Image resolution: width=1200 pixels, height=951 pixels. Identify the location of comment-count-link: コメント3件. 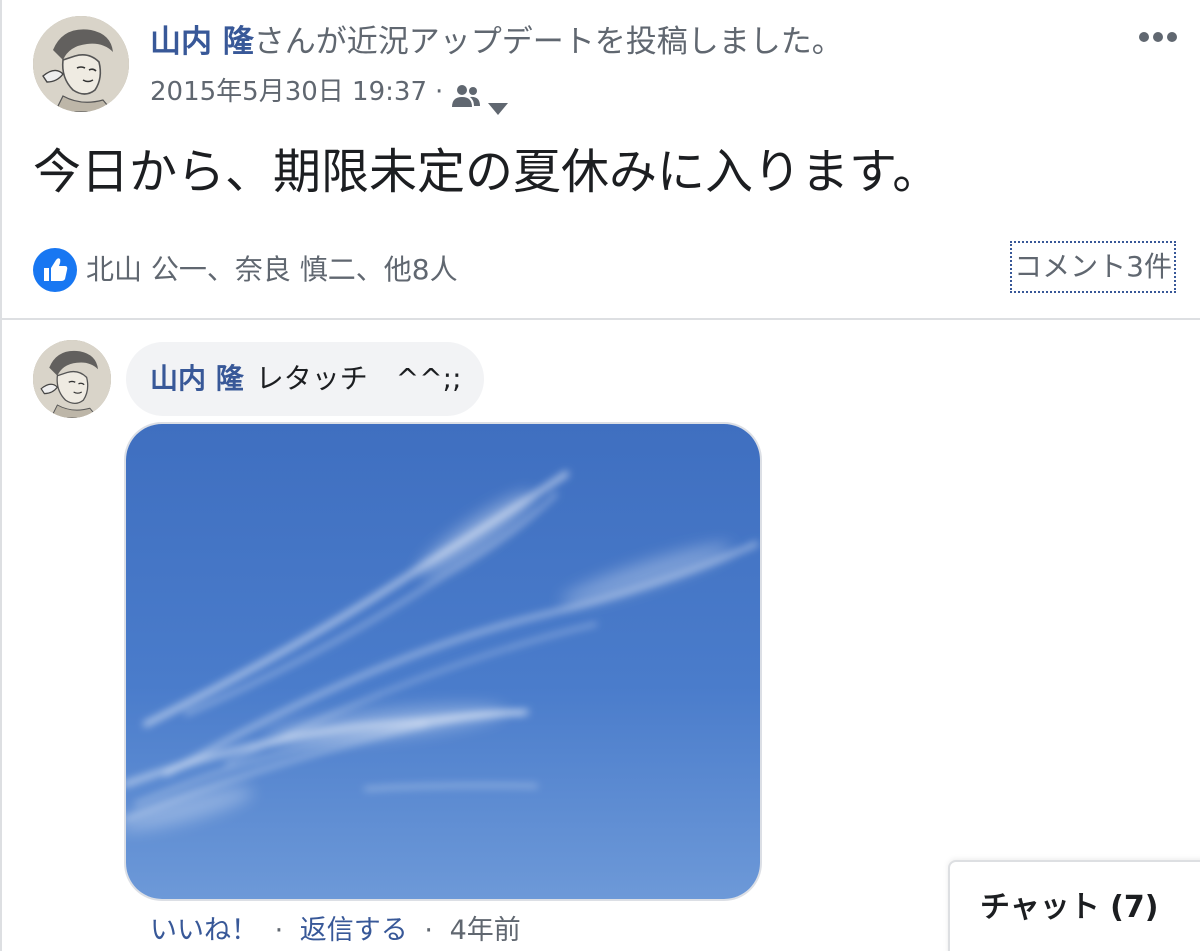
(1093, 267).